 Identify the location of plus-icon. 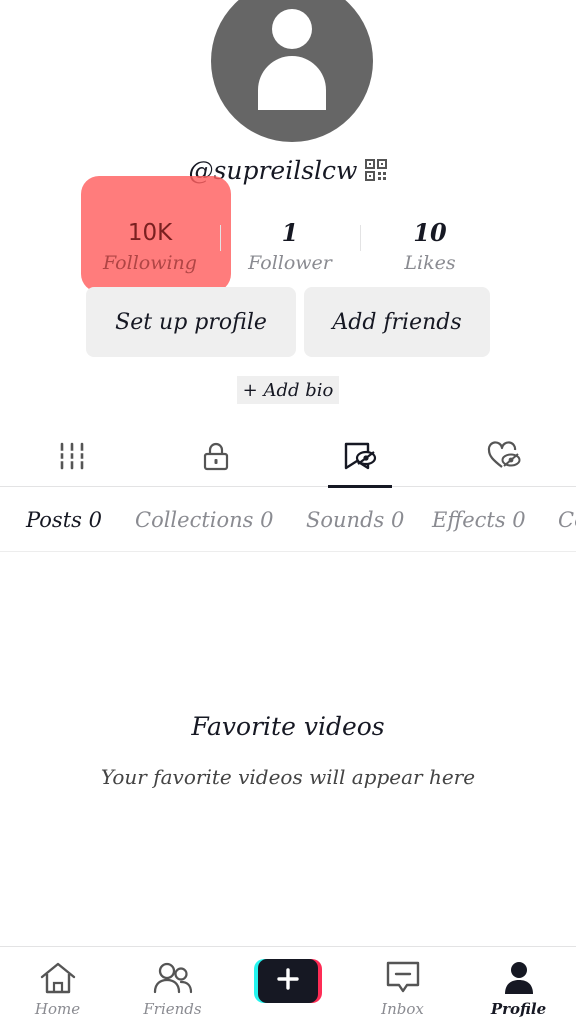
(288, 981).